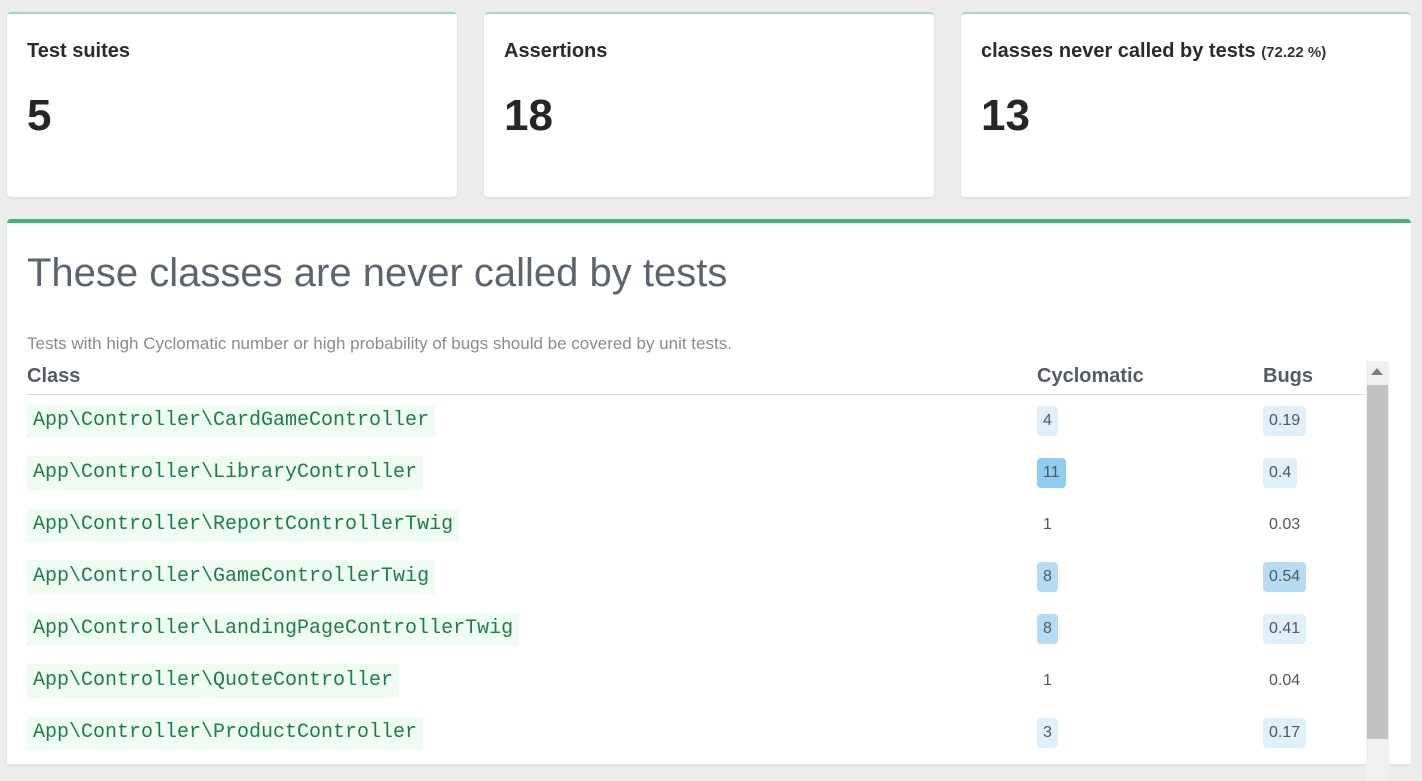 The height and width of the screenshot is (781, 1422). Describe the element at coordinates (1377, 562) in the screenshot. I see `scrollbar-thumb` at that location.